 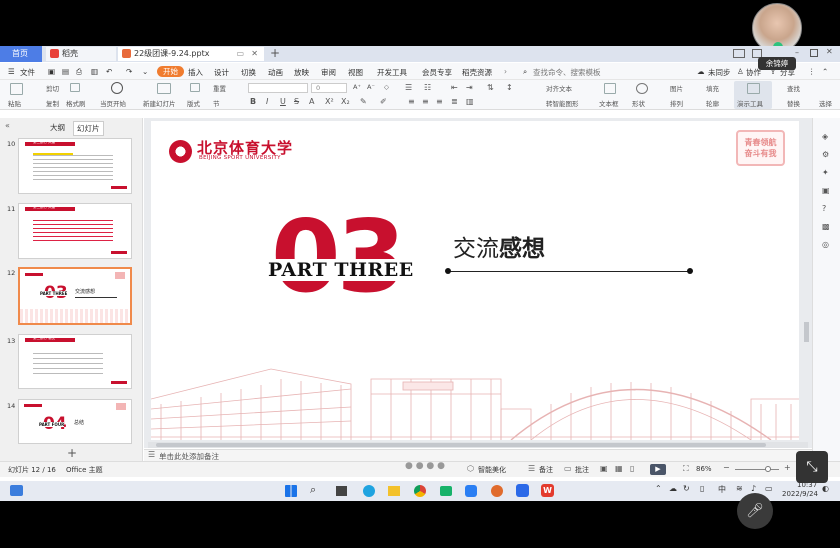 What do you see at coordinates (454, 101) in the screenshot?
I see `justify-icon: ≣` at bounding box center [454, 101].